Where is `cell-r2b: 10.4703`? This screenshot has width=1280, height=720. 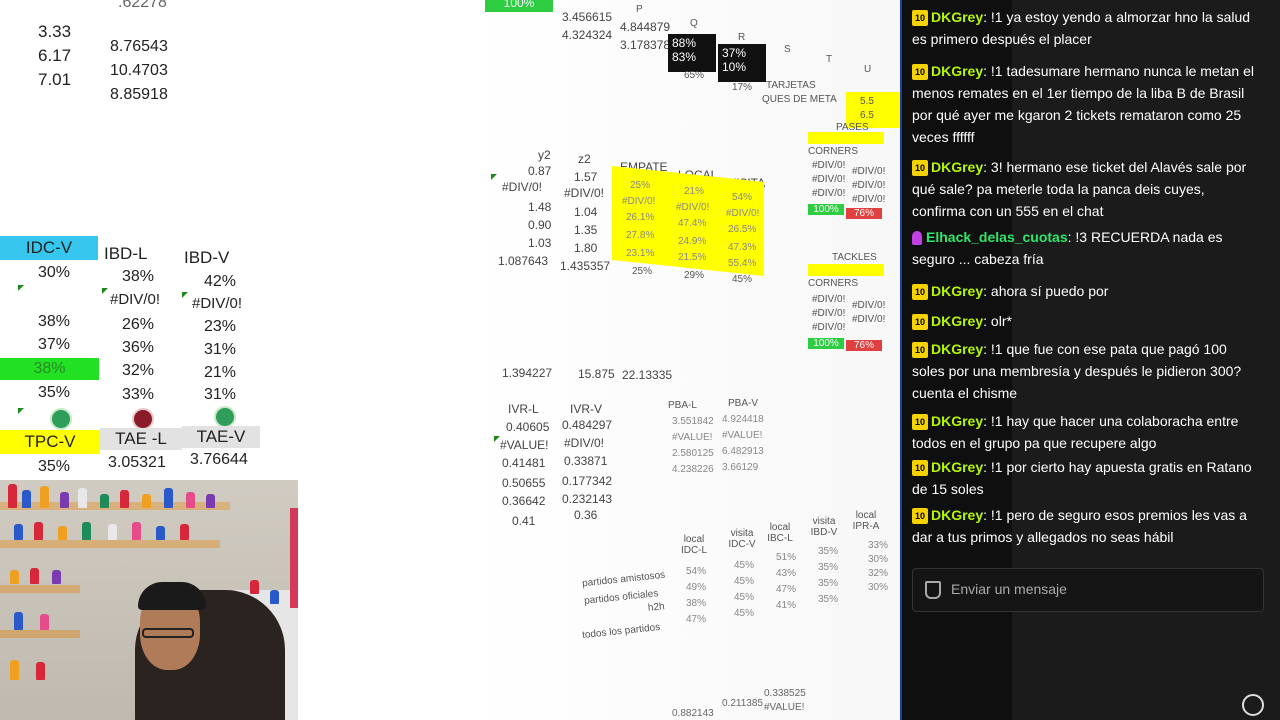 cell-r2b: 10.4703 is located at coordinates (139, 71).